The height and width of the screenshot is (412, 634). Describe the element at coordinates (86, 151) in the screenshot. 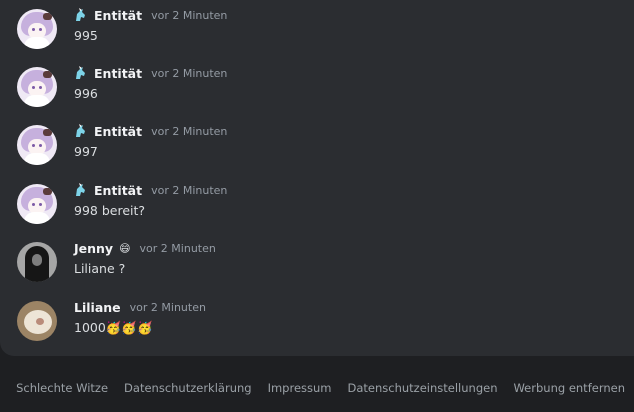

I see `message-text: 997` at that location.